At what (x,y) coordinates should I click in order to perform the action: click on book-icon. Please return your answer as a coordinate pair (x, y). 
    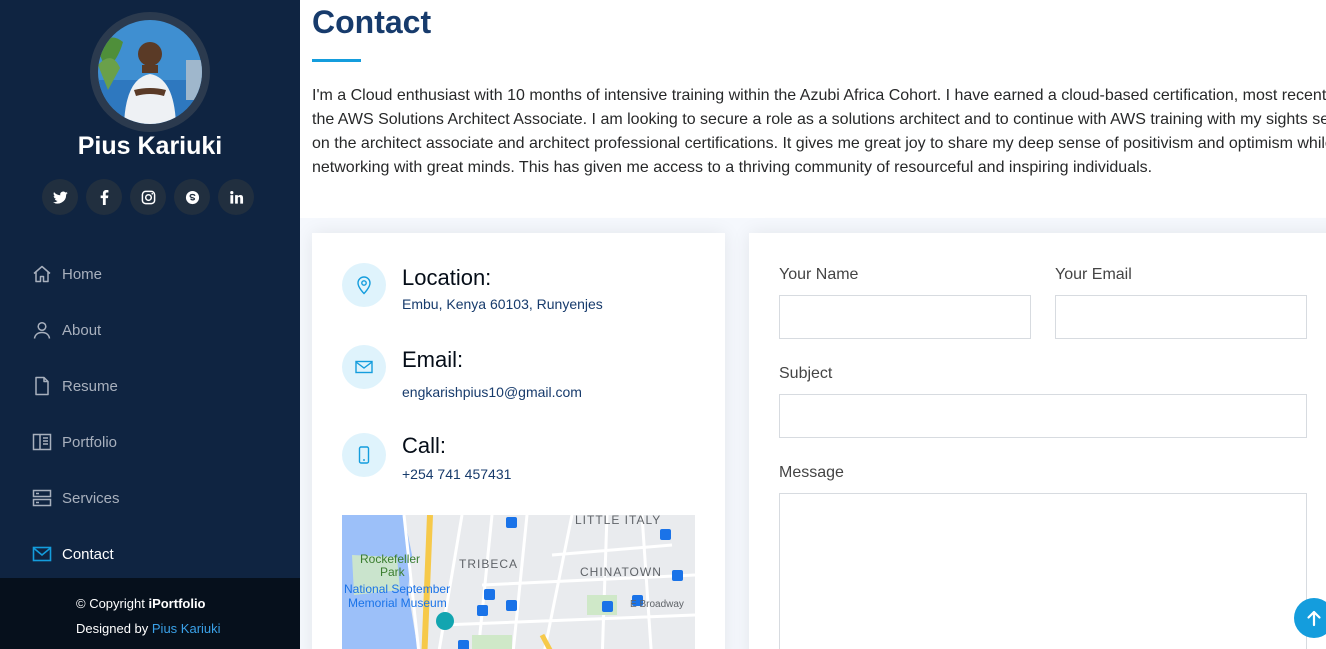
    Looking at the image, I should click on (42, 442).